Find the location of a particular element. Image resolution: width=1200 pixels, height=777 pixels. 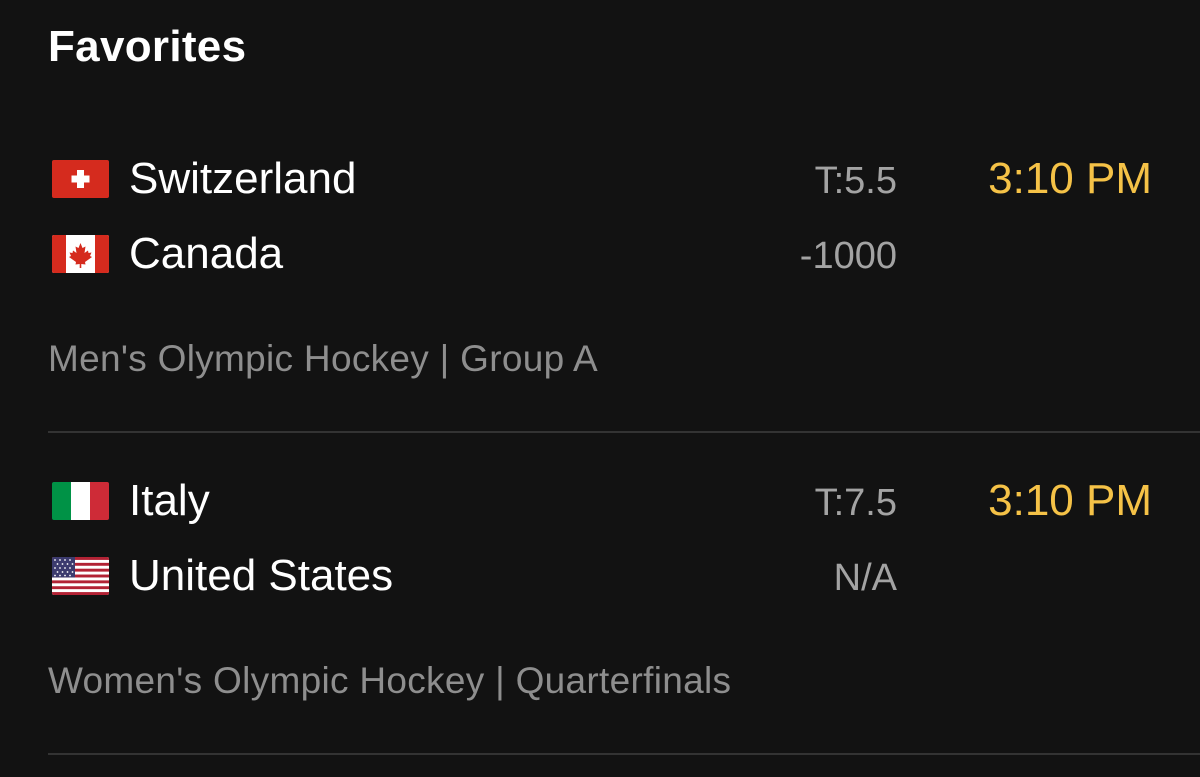

team-row: United States N/A is located at coordinates (600, 579).